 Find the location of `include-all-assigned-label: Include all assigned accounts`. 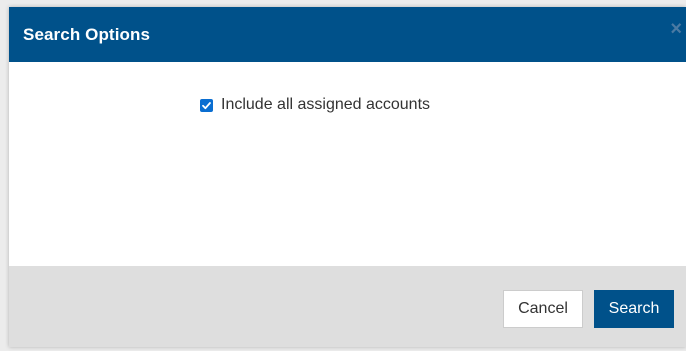

include-all-assigned-label: Include all assigned accounts is located at coordinates (326, 104).